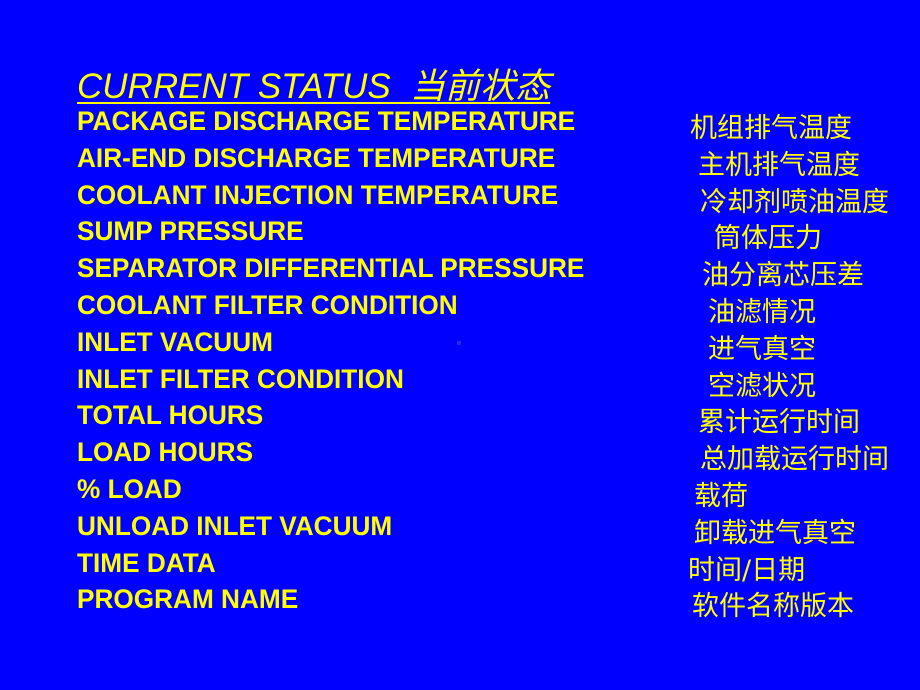  Describe the element at coordinates (331, 268) in the screenshot. I see `item-english: SEPARATOR DIFFERENTIAL PRESSURE` at that location.